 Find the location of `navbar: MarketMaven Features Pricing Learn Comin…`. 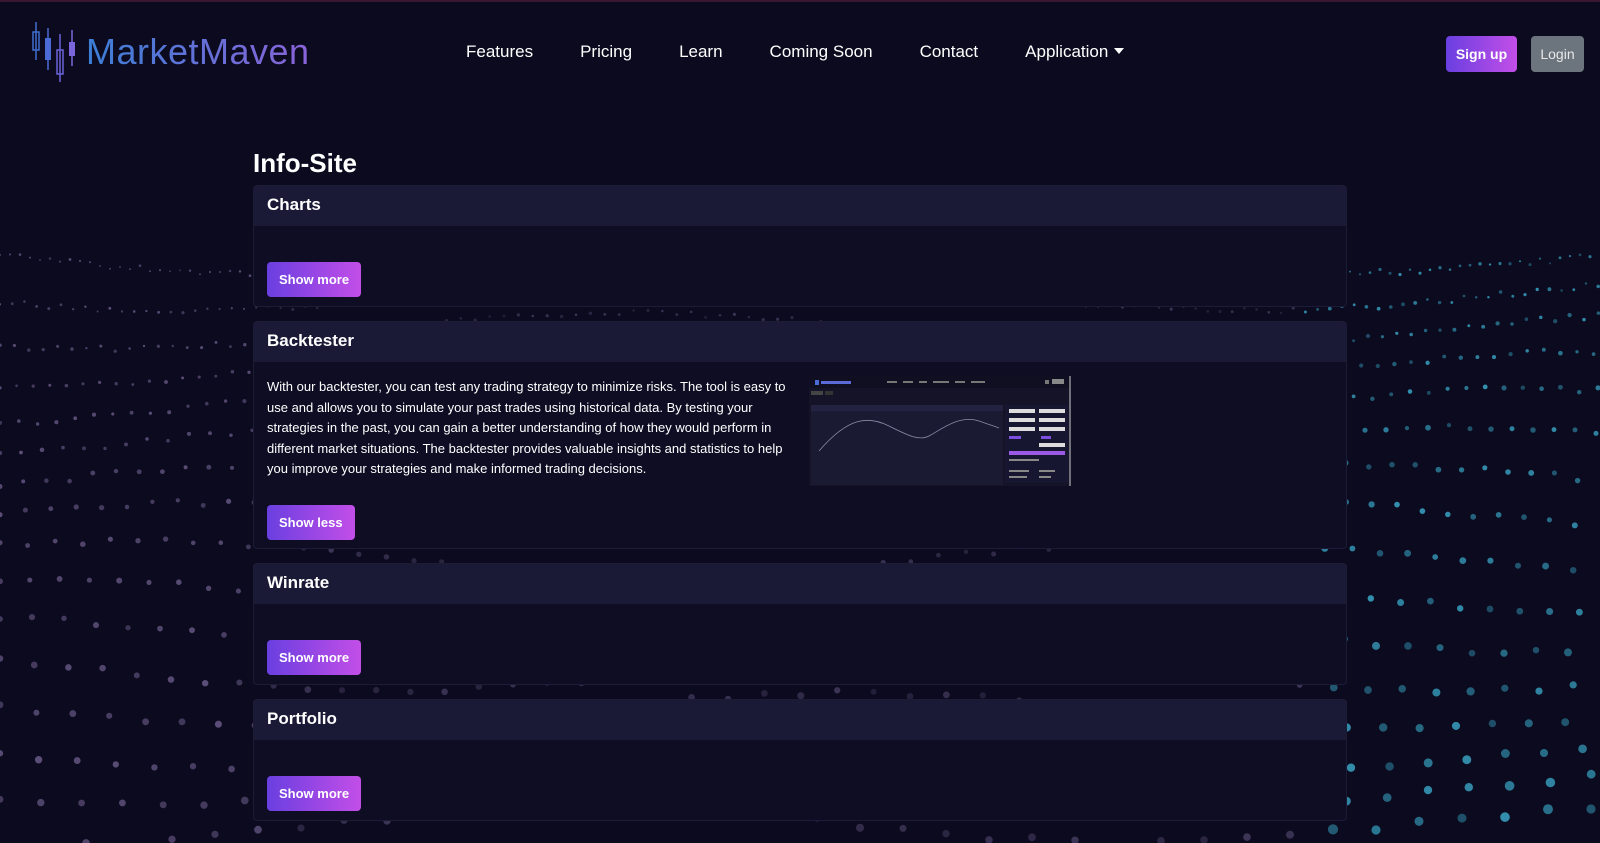

navbar: MarketMaven Features Pricing Learn Comin… is located at coordinates (800, 52).